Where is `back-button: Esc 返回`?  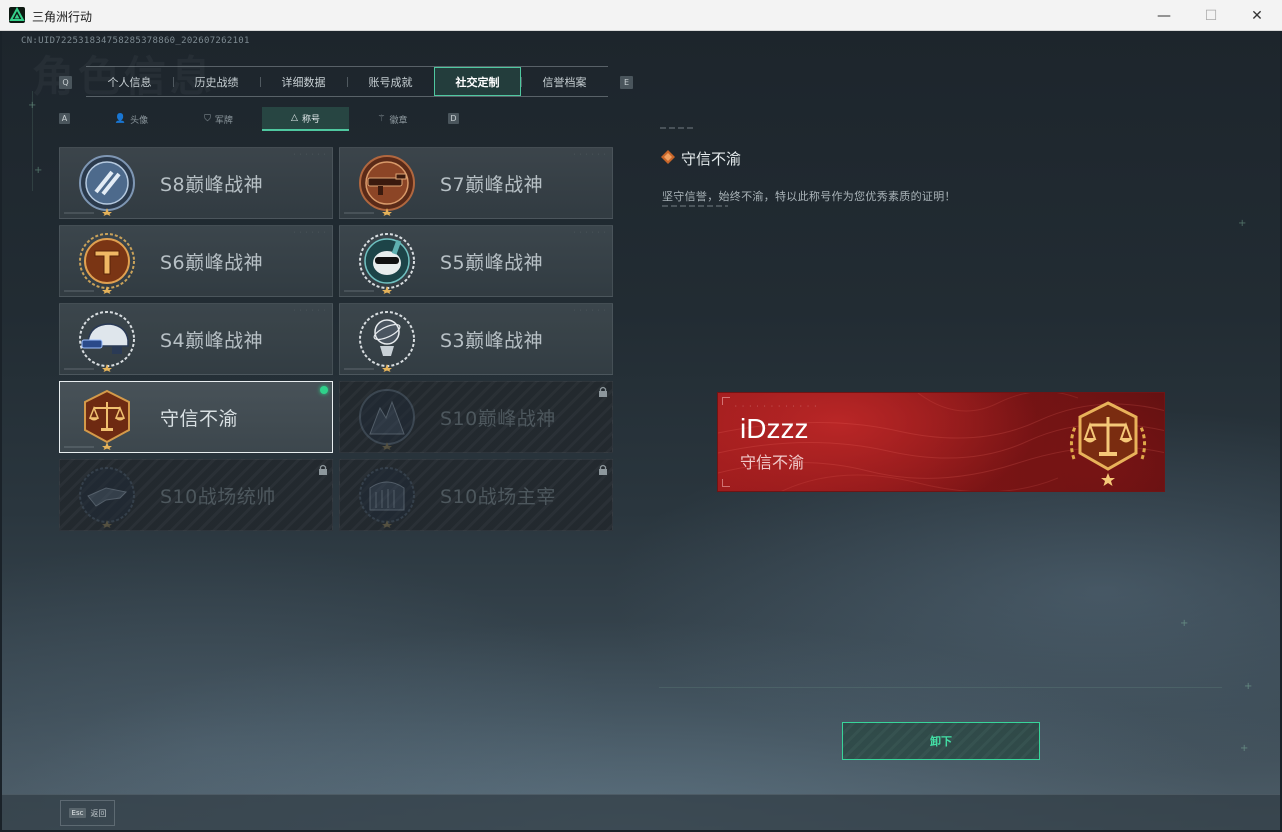
back-button: Esc 返回 is located at coordinates (87, 813).